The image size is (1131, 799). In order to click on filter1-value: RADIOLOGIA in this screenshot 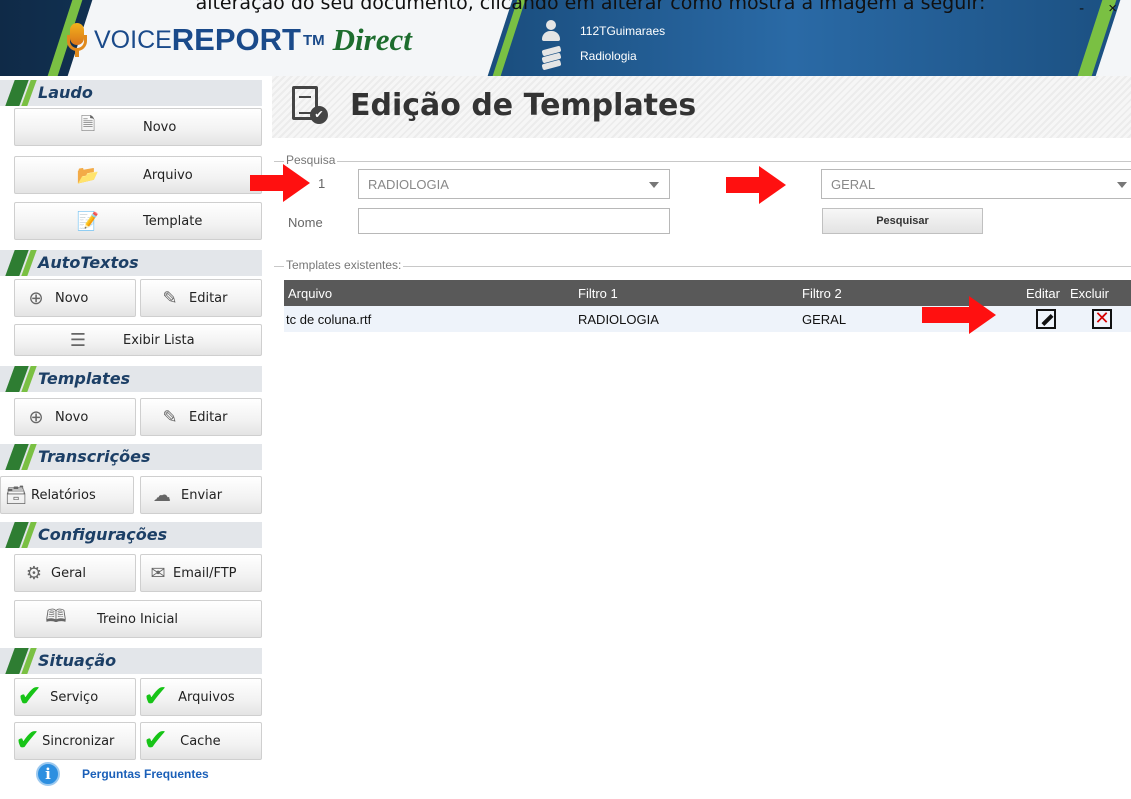, I will do `click(408, 184)`.